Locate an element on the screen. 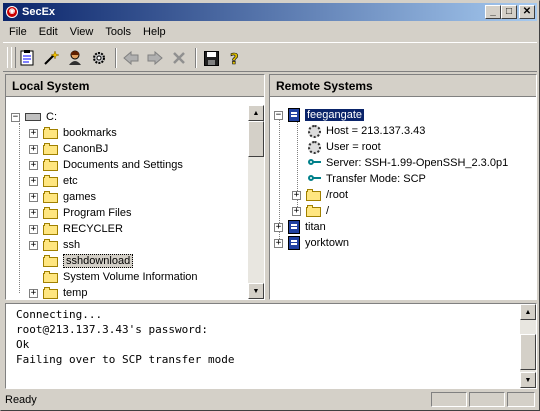 The image size is (540, 411). tree-item-temp: + temp is located at coordinates (58, 292).